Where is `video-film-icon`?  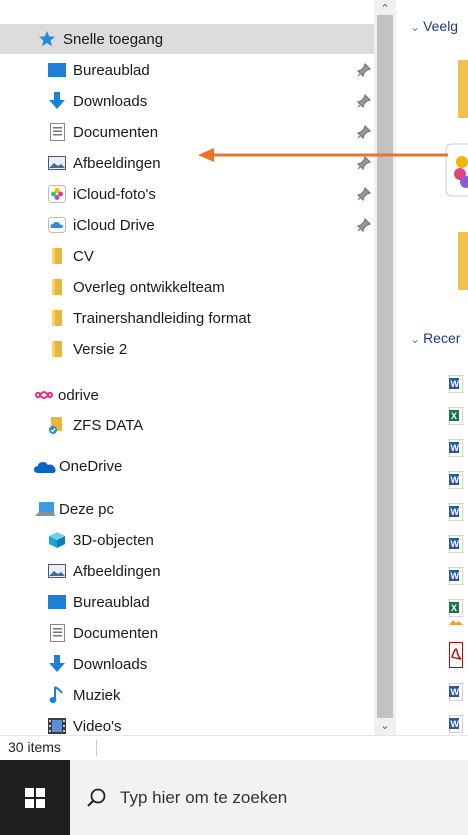
video-film-icon is located at coordinates (57, 726).